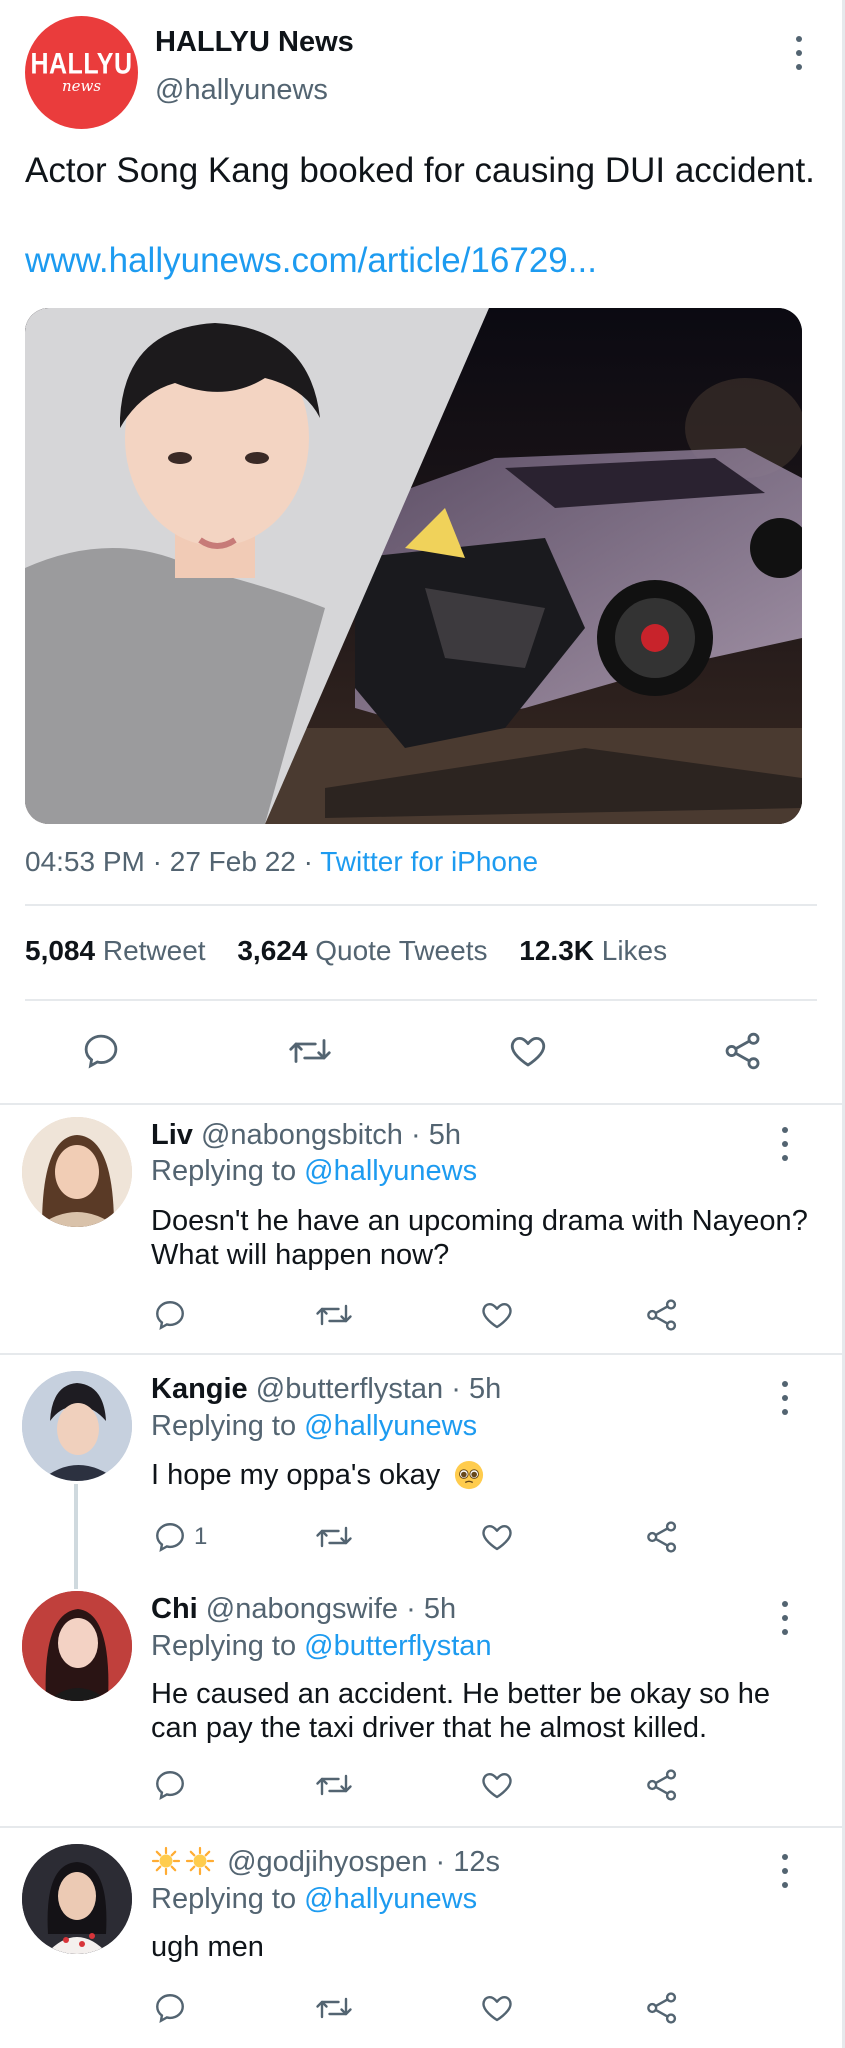 The height and width of the screenshot is (2048, 845). Describe the element at coordinates (201, 1536) in the screenshot. I see `reply-count: 1` at that location.